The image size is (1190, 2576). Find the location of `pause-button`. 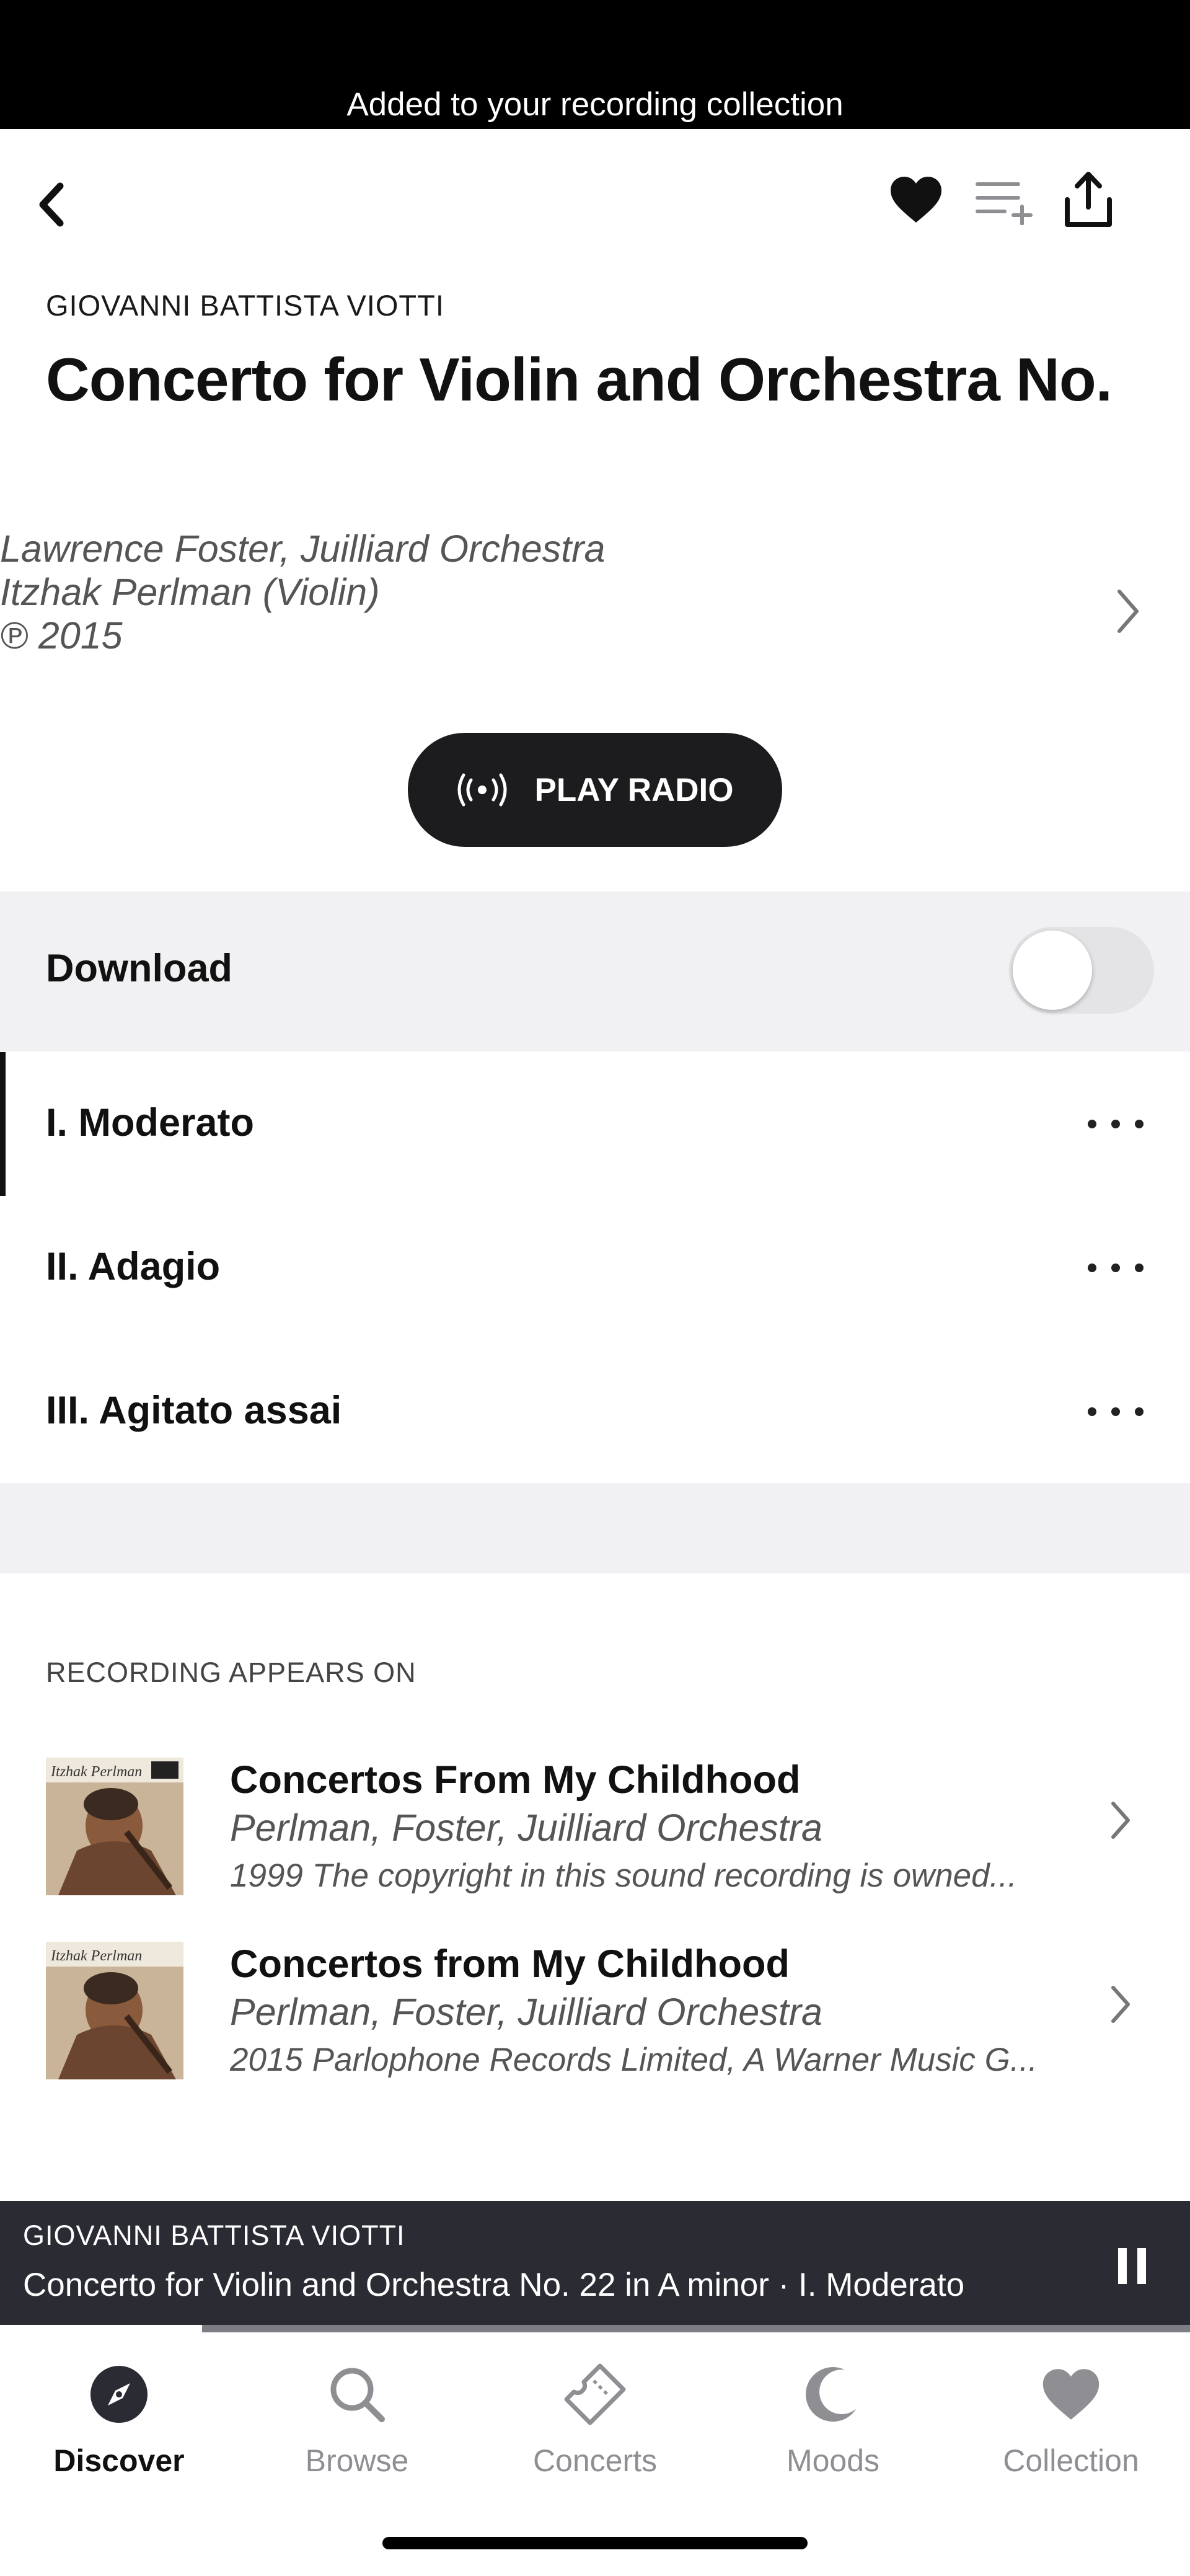

pause-button is located at coordinates (1132, 2266).